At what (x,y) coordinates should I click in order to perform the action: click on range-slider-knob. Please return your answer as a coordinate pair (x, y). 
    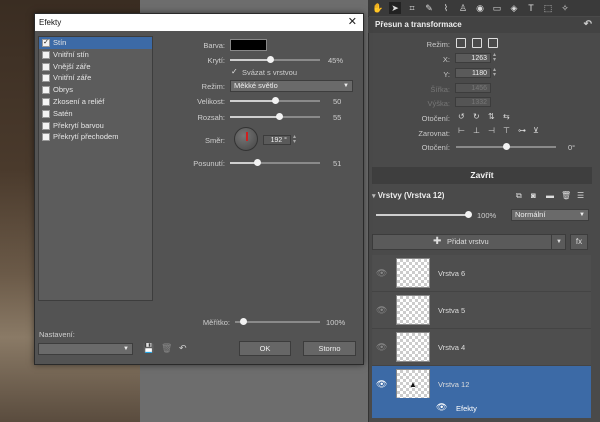
    Looking at the image, I should click on (279, 116).